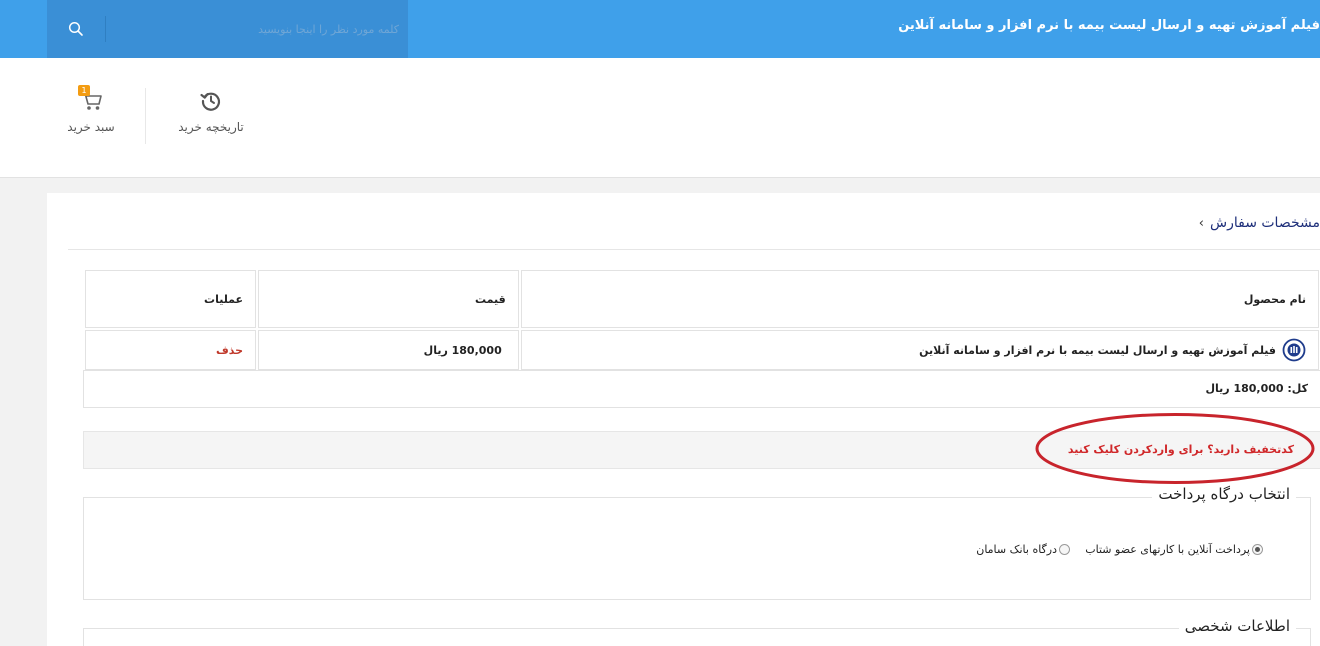 The image size is (1320, 646). Describe the element at coordinates (694, 249) in the screenshot. I see `title-divider` at that location.